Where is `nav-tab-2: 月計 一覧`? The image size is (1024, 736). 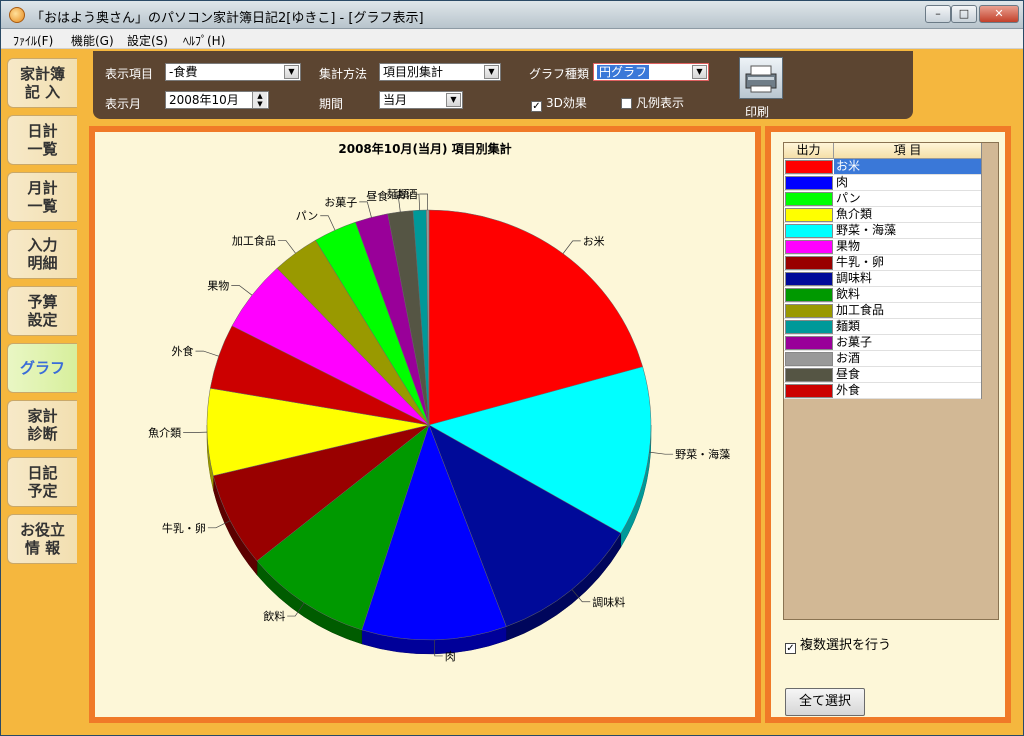
nav-tab-2: 月計 一覧 is located at coordinates (42, 197).